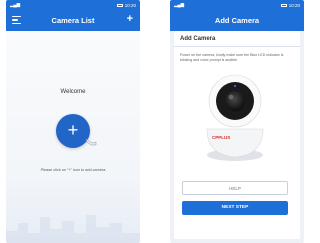 The width and height of the screenshot is (320, 243). Describe the element at coordinates (73, 170) in the screenshot. I see `hint-text: Please click on "+" icon to add camera` at that location.